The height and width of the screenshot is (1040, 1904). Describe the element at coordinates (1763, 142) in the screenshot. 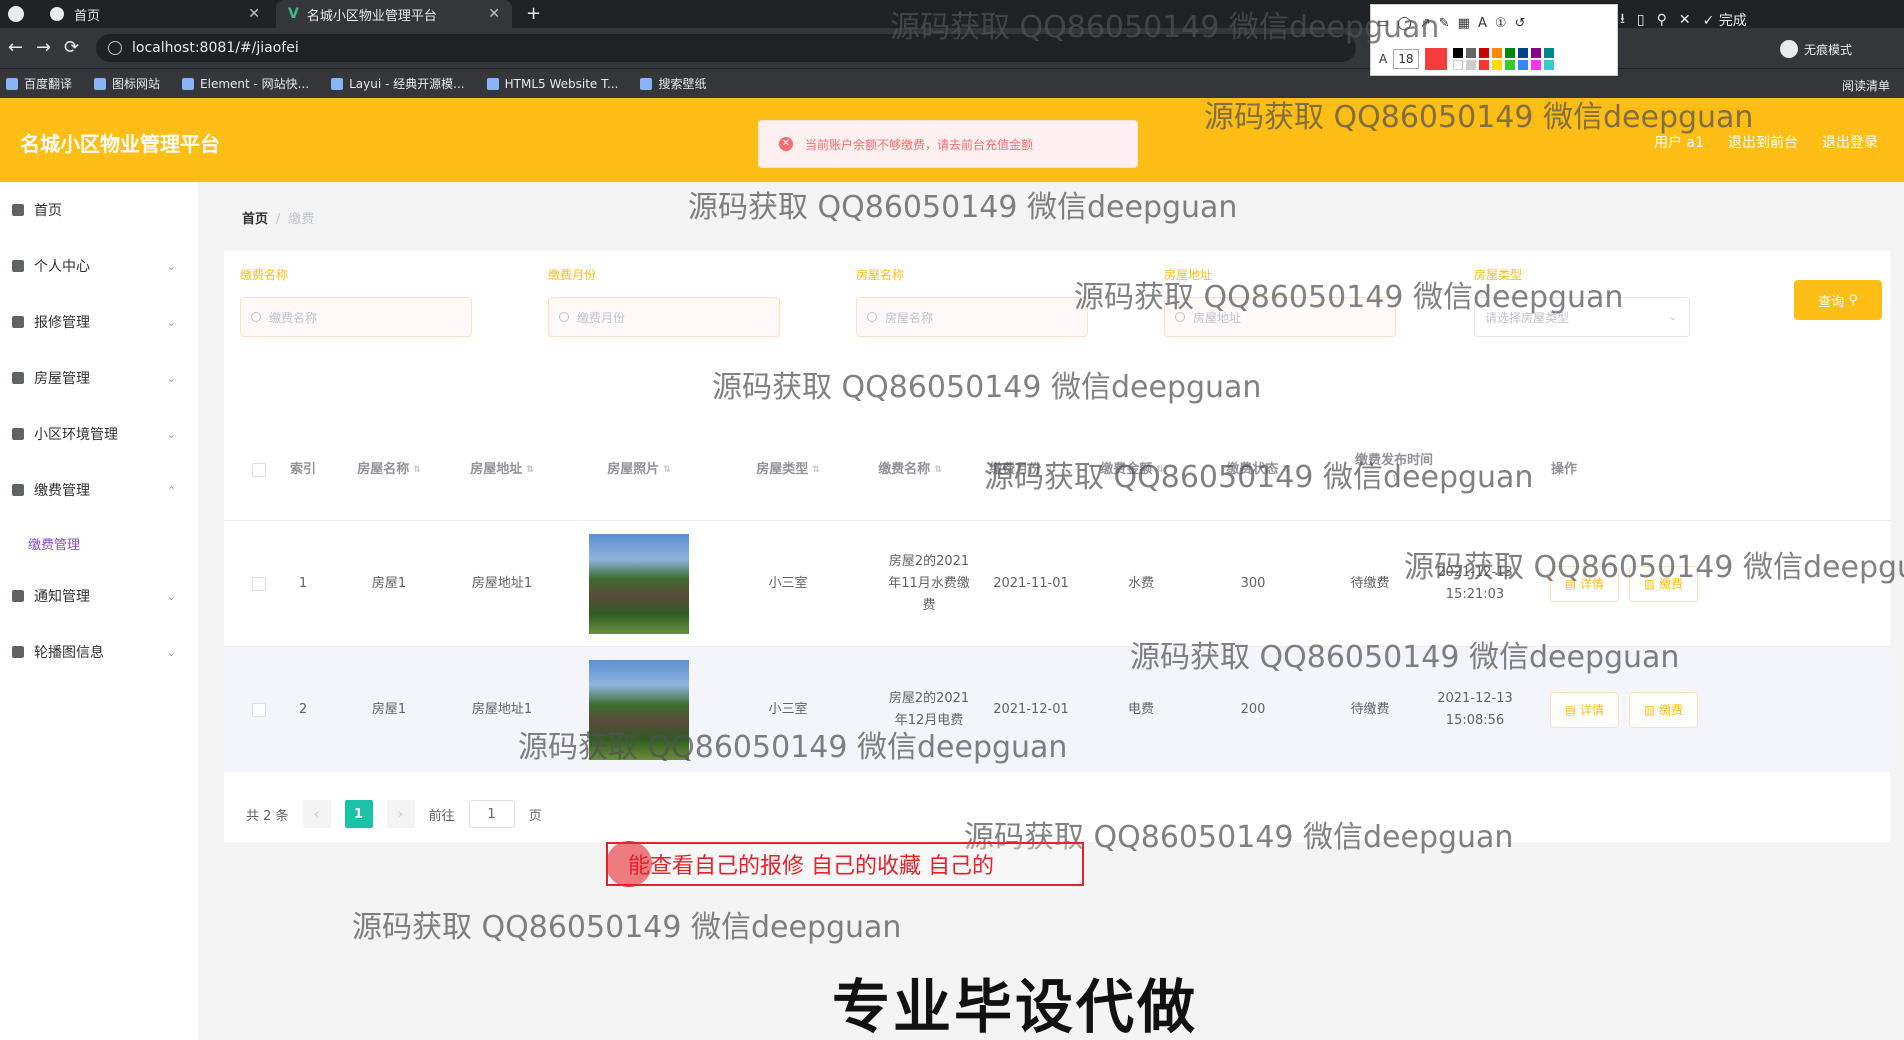

I see `back-to-frontend-link: 退出到前台` at that location.